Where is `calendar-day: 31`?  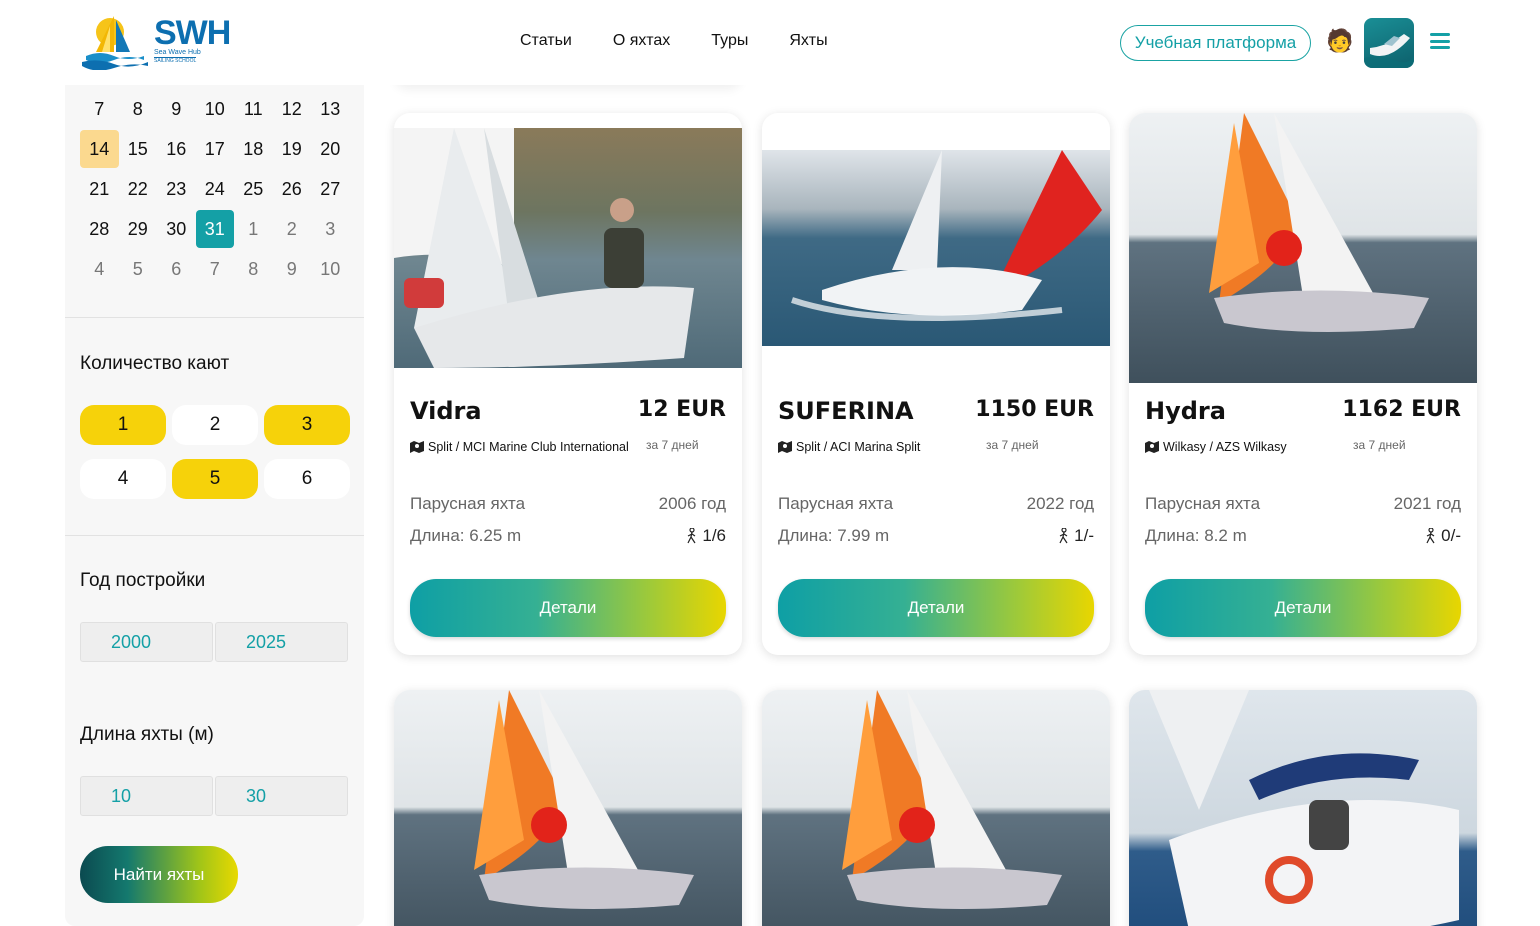
calendar-day: 31 is located at coordinates (214, 229).